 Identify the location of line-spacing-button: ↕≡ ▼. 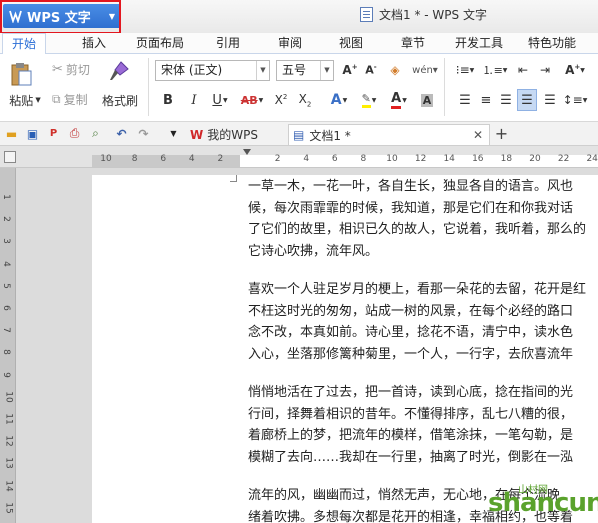
(575, 100).